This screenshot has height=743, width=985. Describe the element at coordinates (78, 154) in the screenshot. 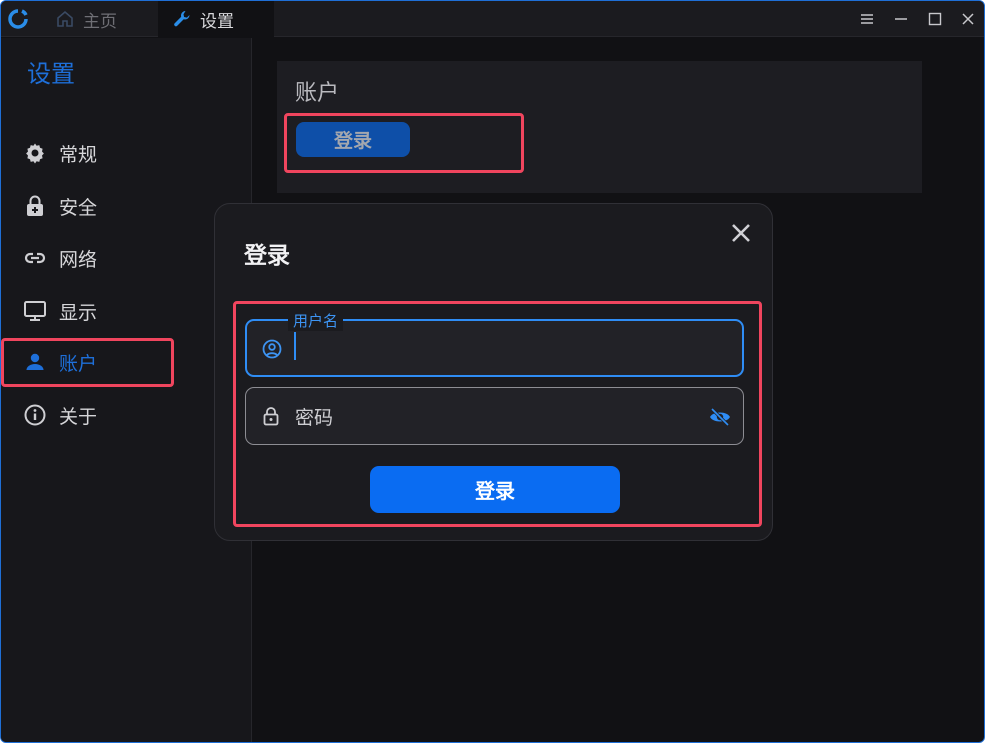

I see `sidebar-item-label: 常规` at that location.